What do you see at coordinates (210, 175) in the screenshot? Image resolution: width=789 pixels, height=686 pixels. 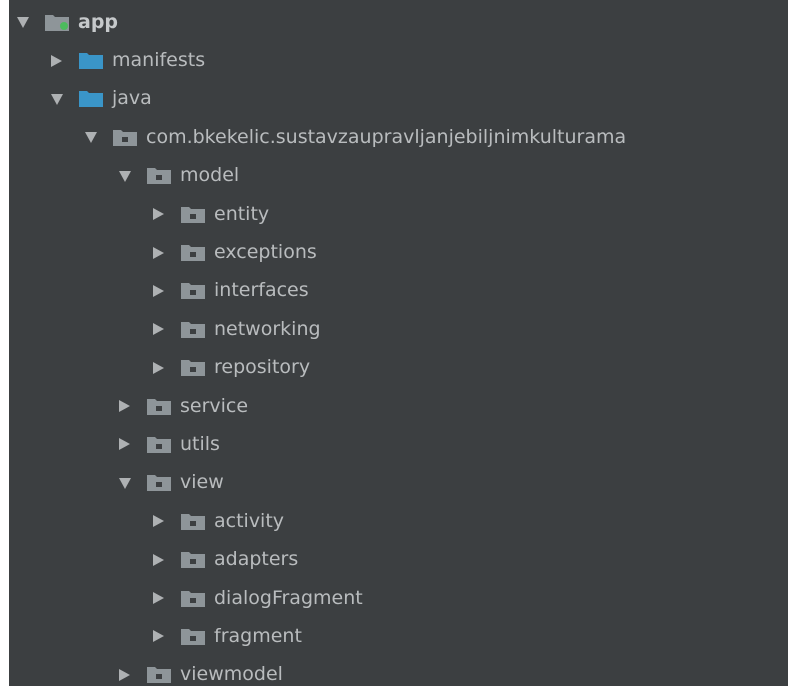 I see `tree-item-label: model` at bounding box center [210, 175].